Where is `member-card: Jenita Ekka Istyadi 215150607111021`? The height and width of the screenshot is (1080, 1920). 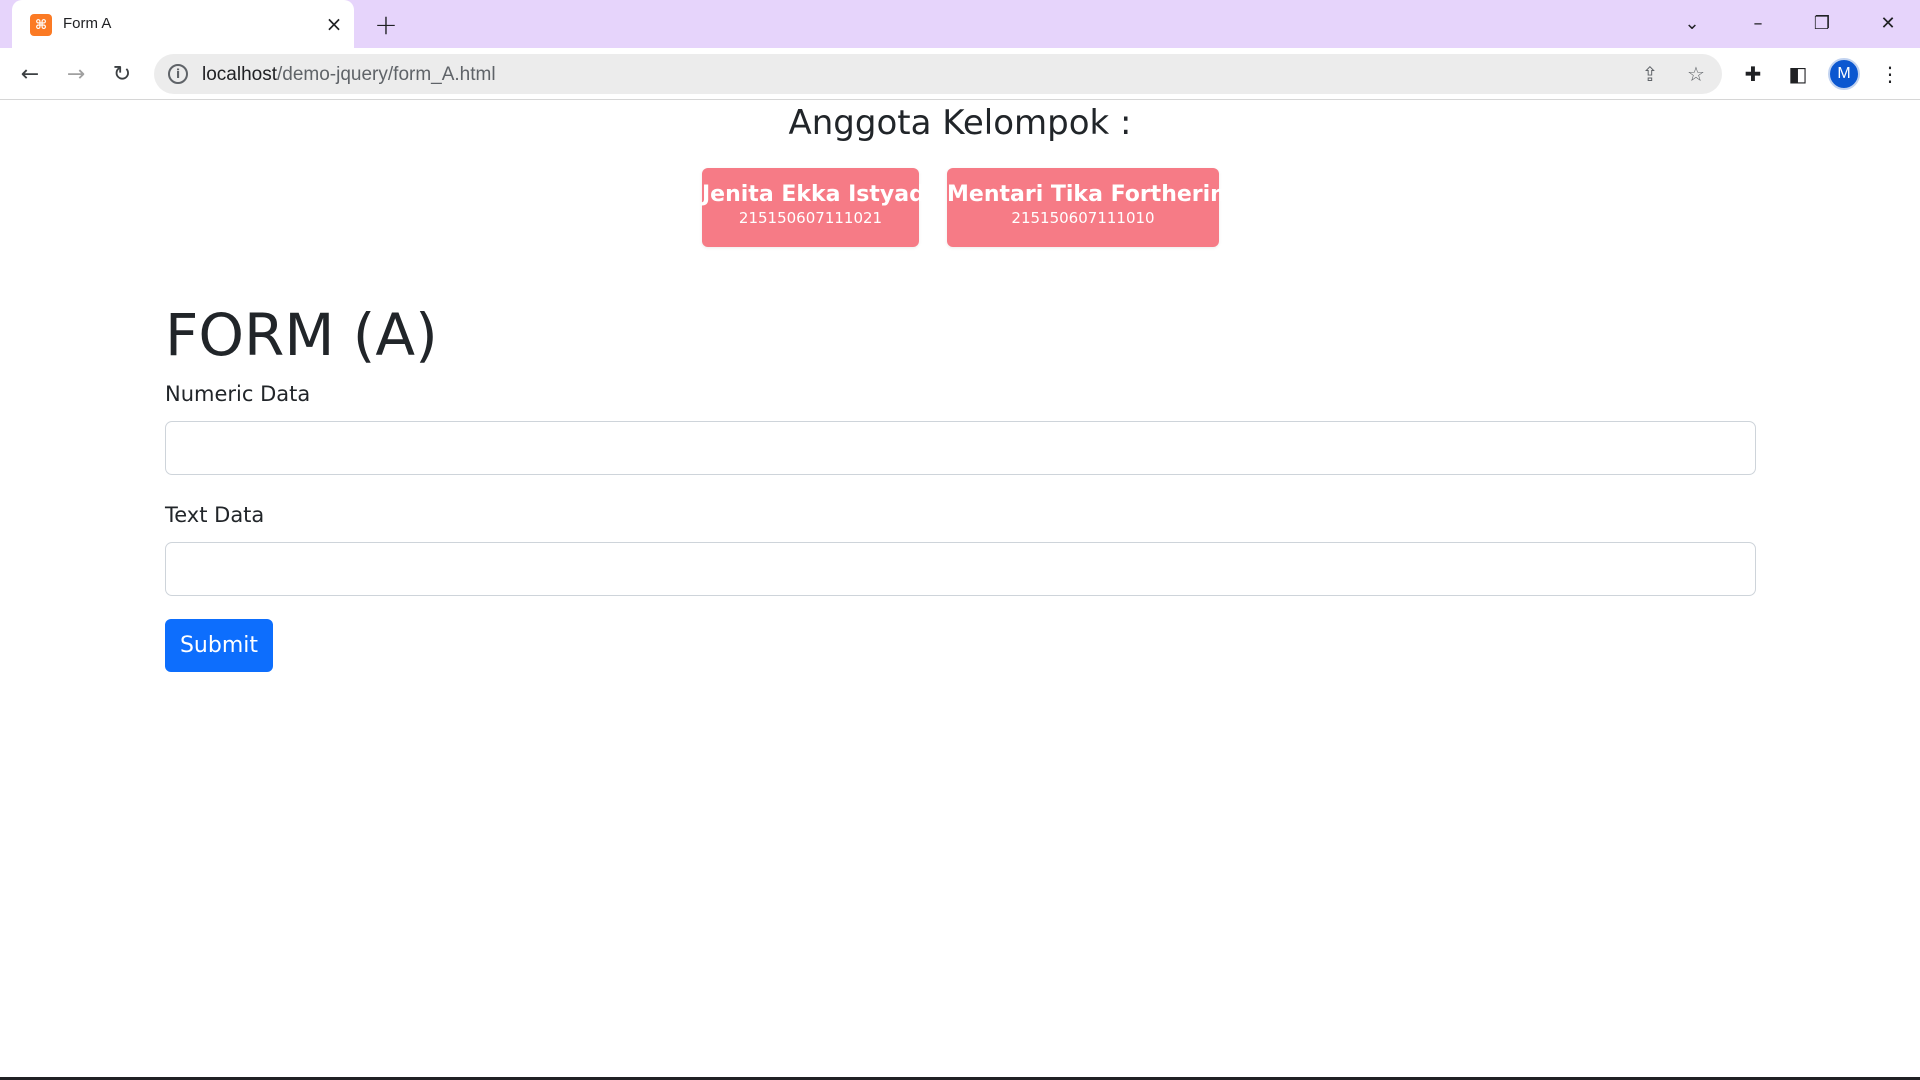 member-card: Jenita Ekka Istyadi 215150607111021 is located at coordinates (817, 207).